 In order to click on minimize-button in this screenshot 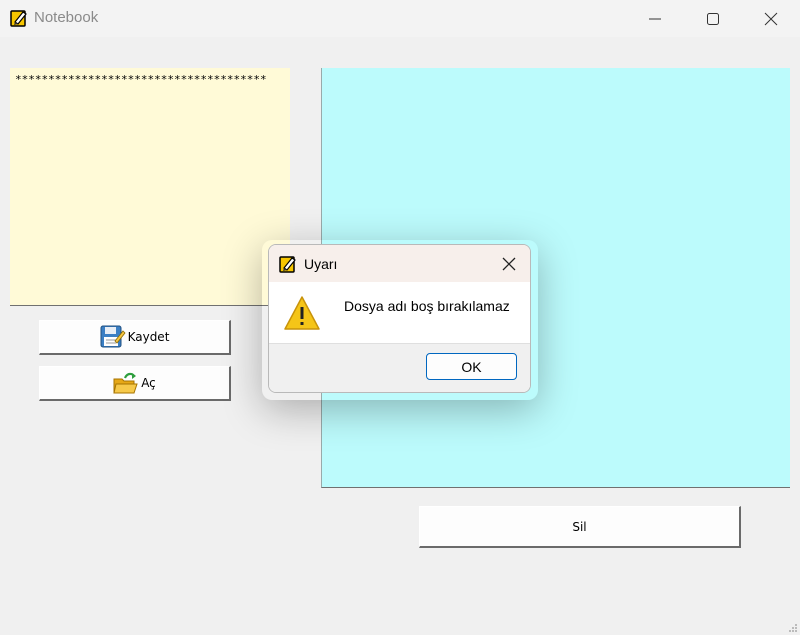, I will do `click(655, 18)`.